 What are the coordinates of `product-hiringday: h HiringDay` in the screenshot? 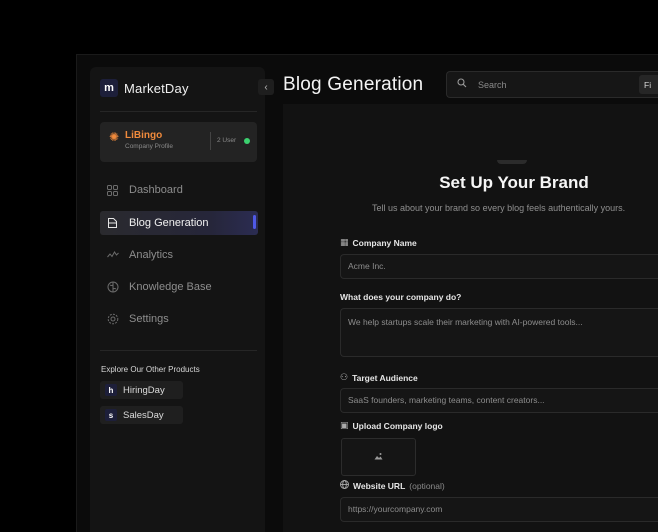 It's located at (141, 390).